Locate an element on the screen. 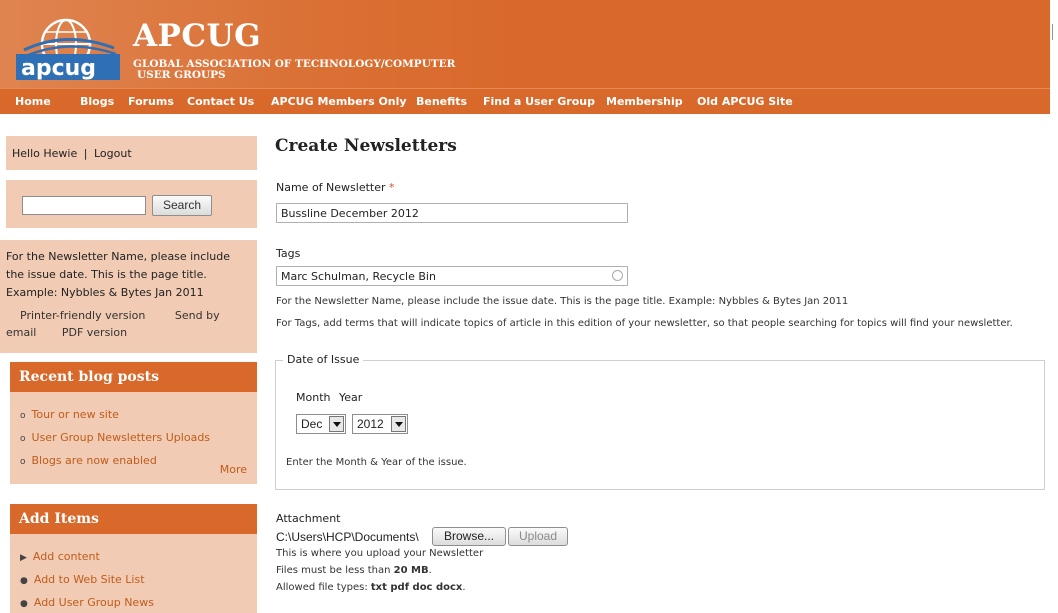  attachment-types-list: txt pdf doc docx is located at coordinates (416, 587).